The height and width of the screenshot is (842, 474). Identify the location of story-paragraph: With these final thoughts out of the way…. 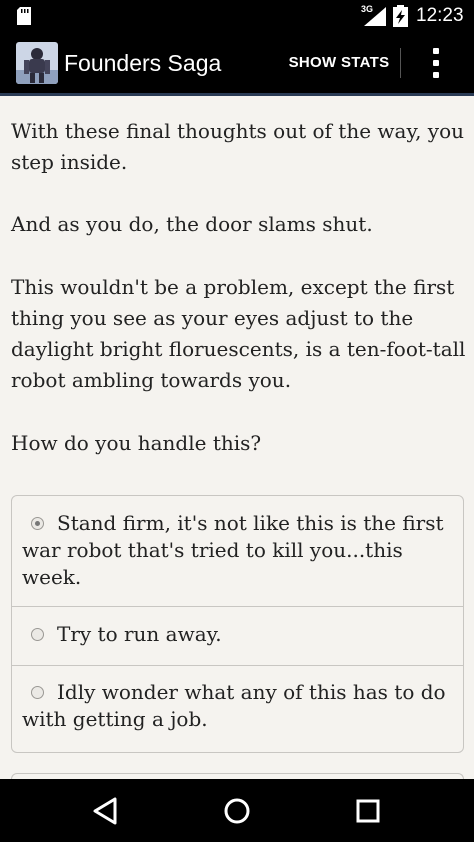
(238, 146).